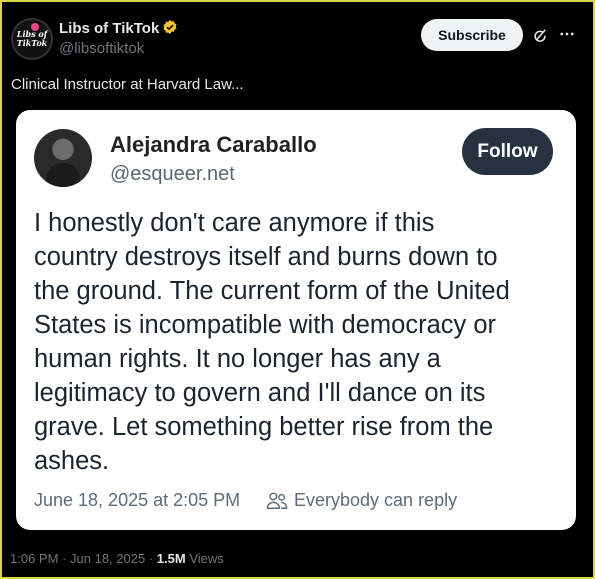 This screenshot has height=579, width=595. Describe the element at coordinates (72, 461) in the screenshot. I see `embed-text-line: ashes.` at that location.